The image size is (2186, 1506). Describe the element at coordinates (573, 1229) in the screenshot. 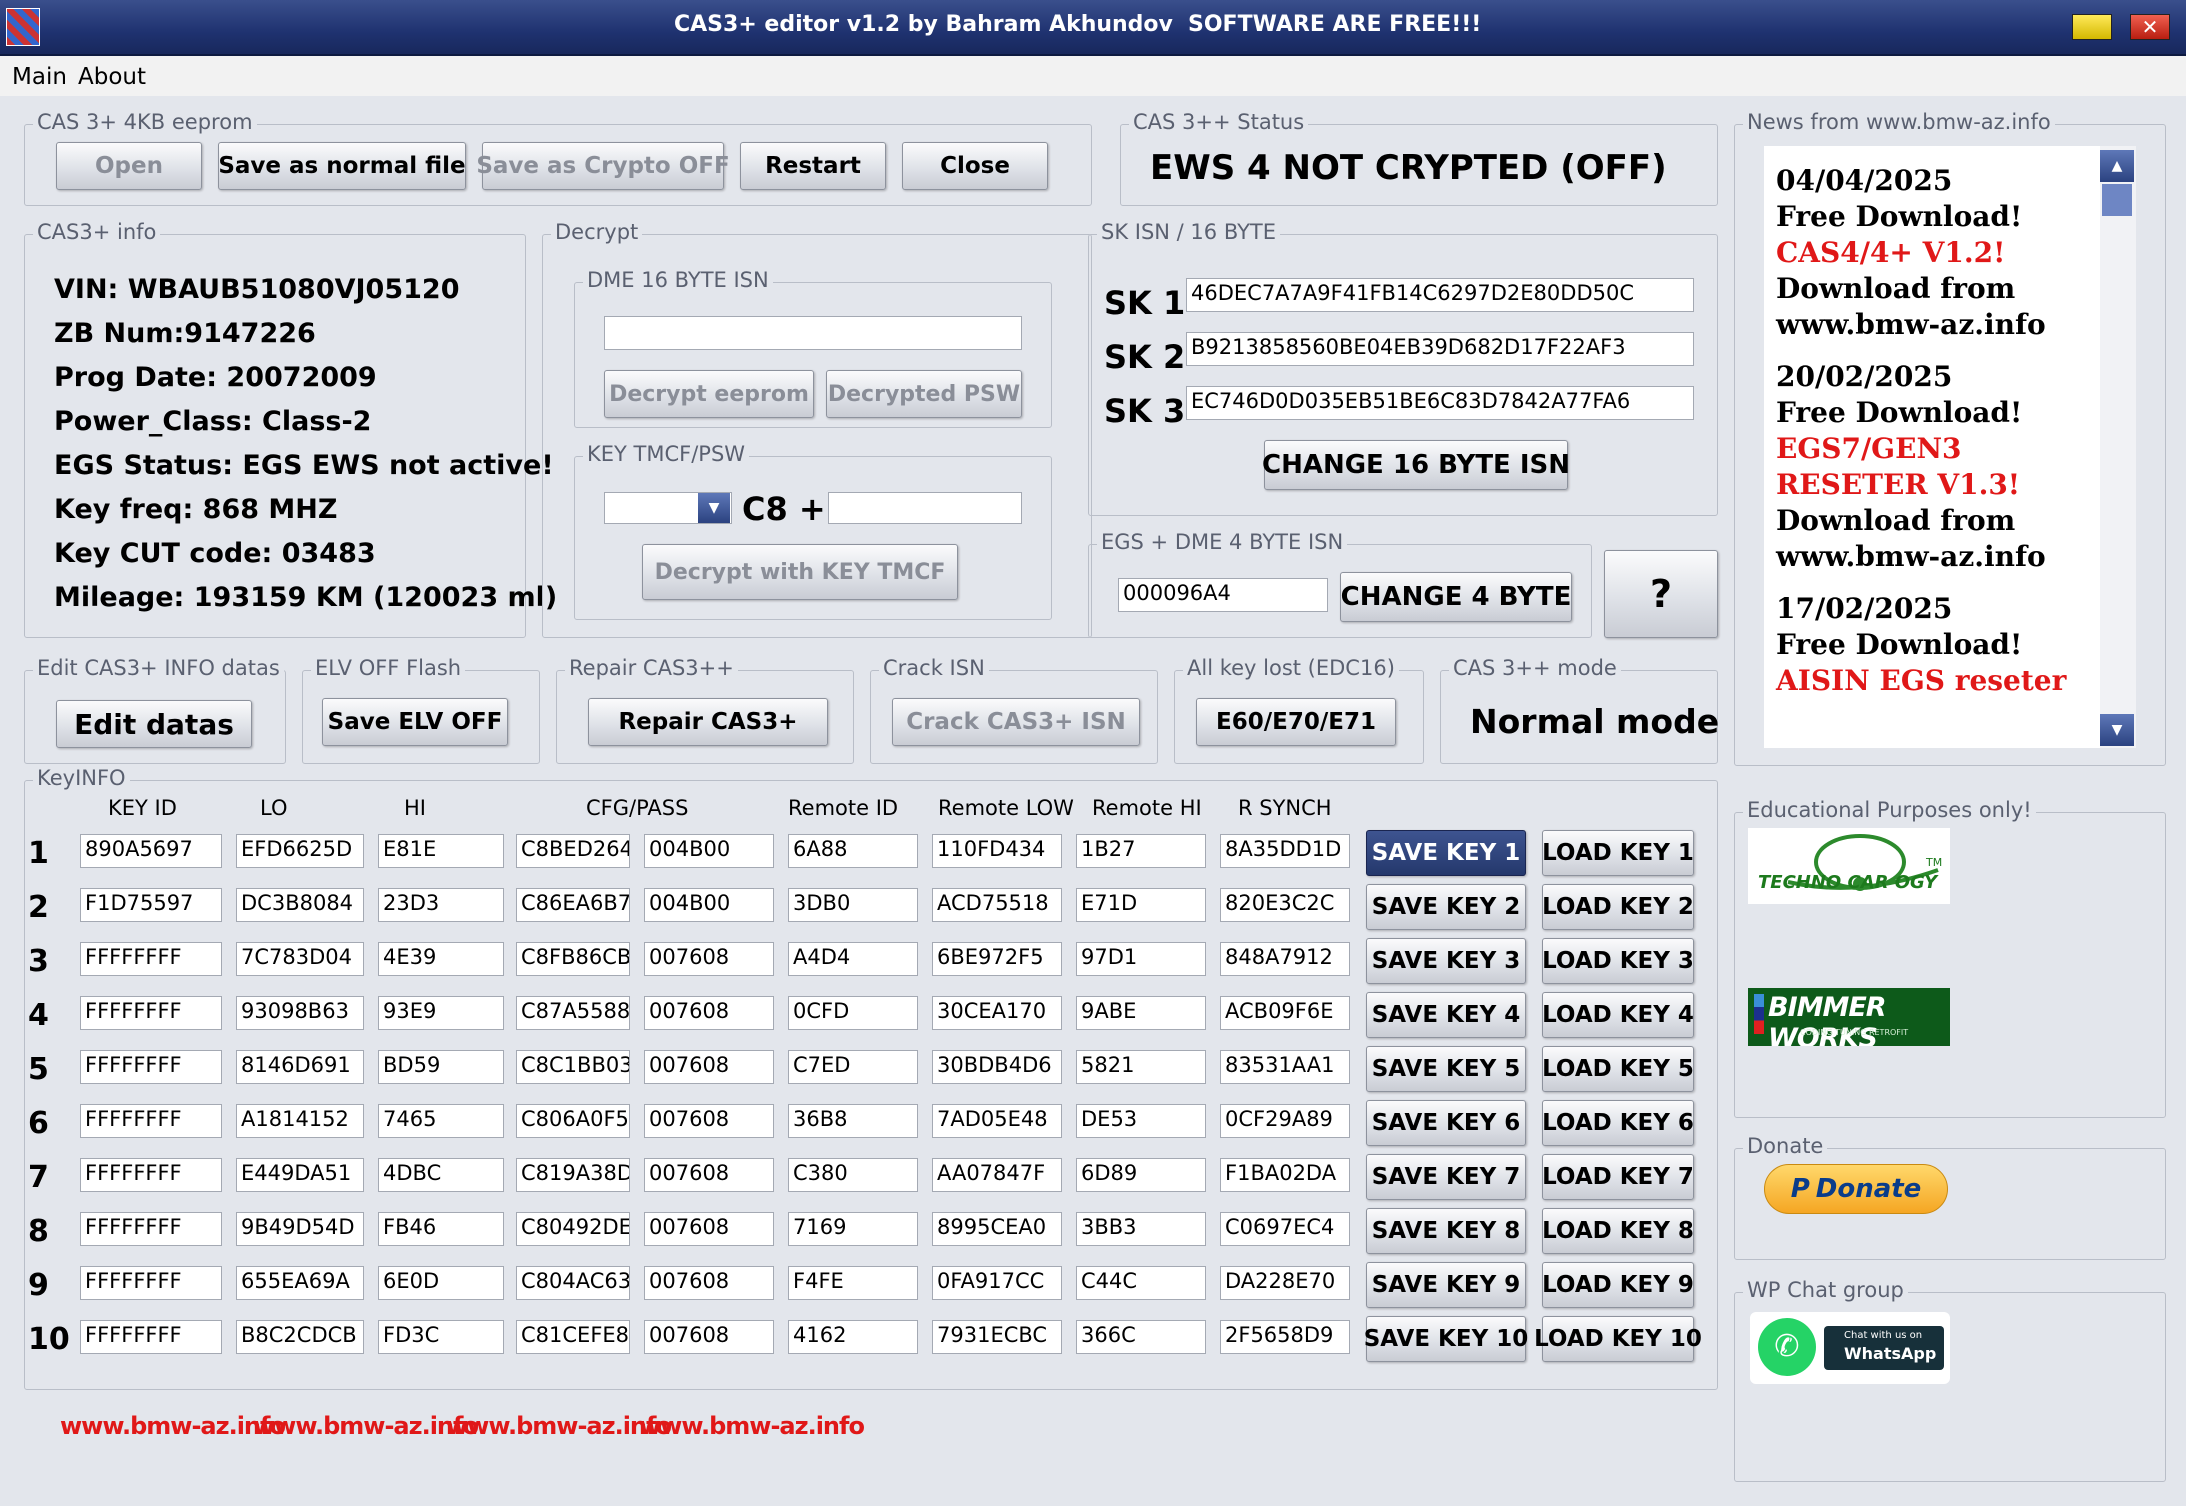

I see `key-cfg-input: C80492DE` at that location.